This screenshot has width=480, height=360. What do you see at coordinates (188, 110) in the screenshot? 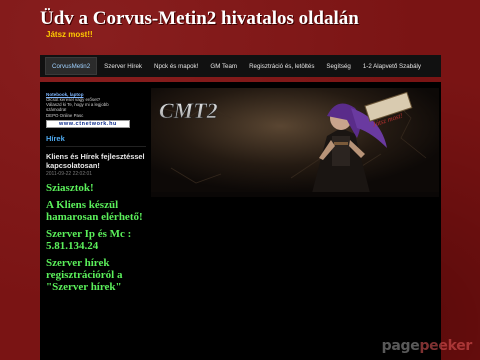
I see `banner-logo: CMT2` at bounding box center [188, 110].